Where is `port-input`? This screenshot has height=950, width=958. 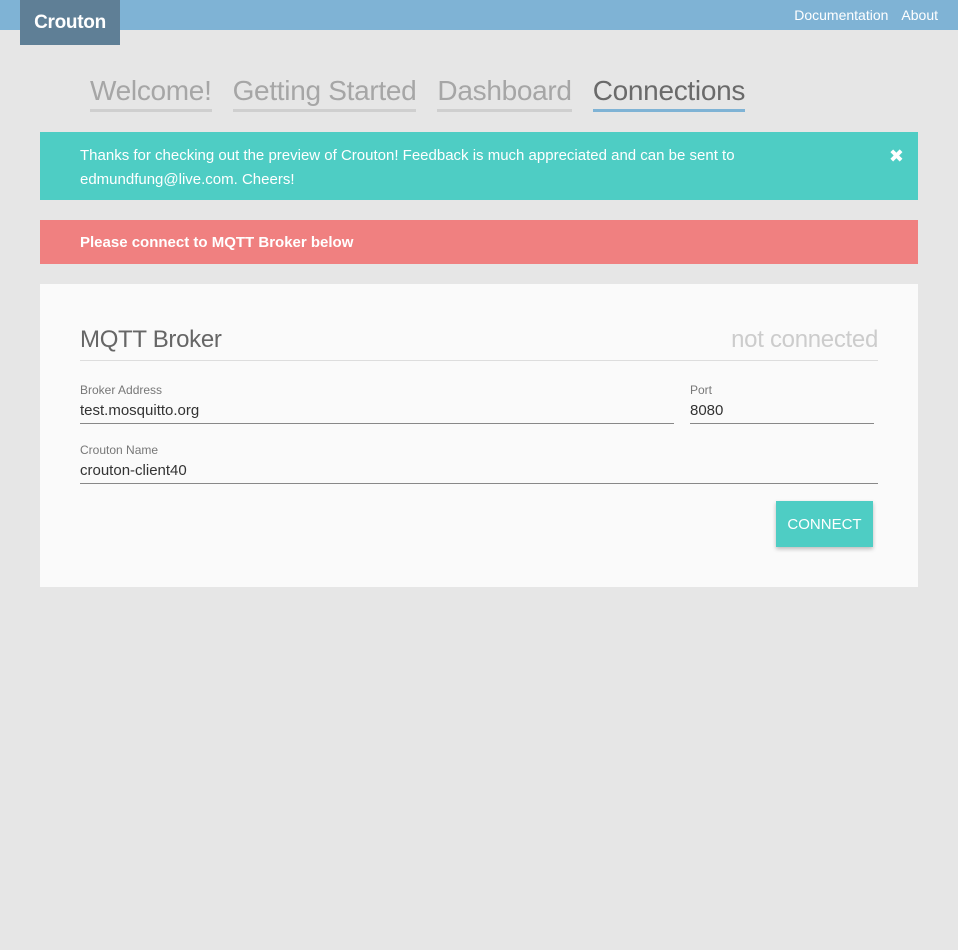 port-input is located at coordinates (782, 412).